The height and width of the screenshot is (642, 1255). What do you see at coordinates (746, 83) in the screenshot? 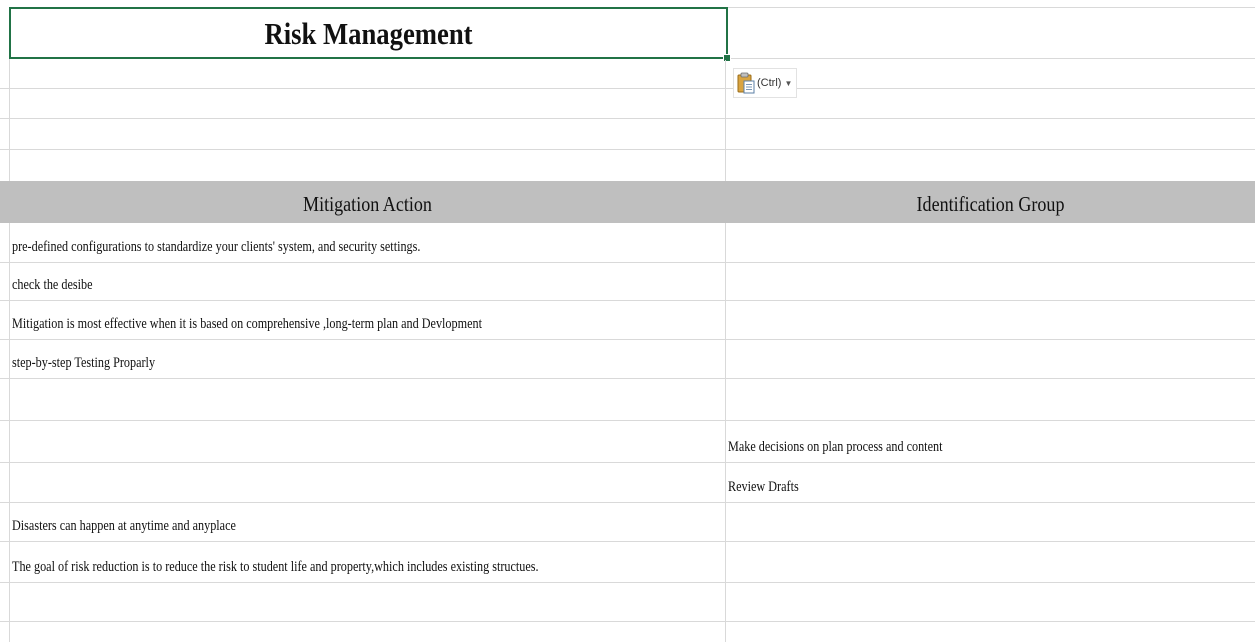
I see `clipboard-paste-icon` at bounding box center [746, 83].